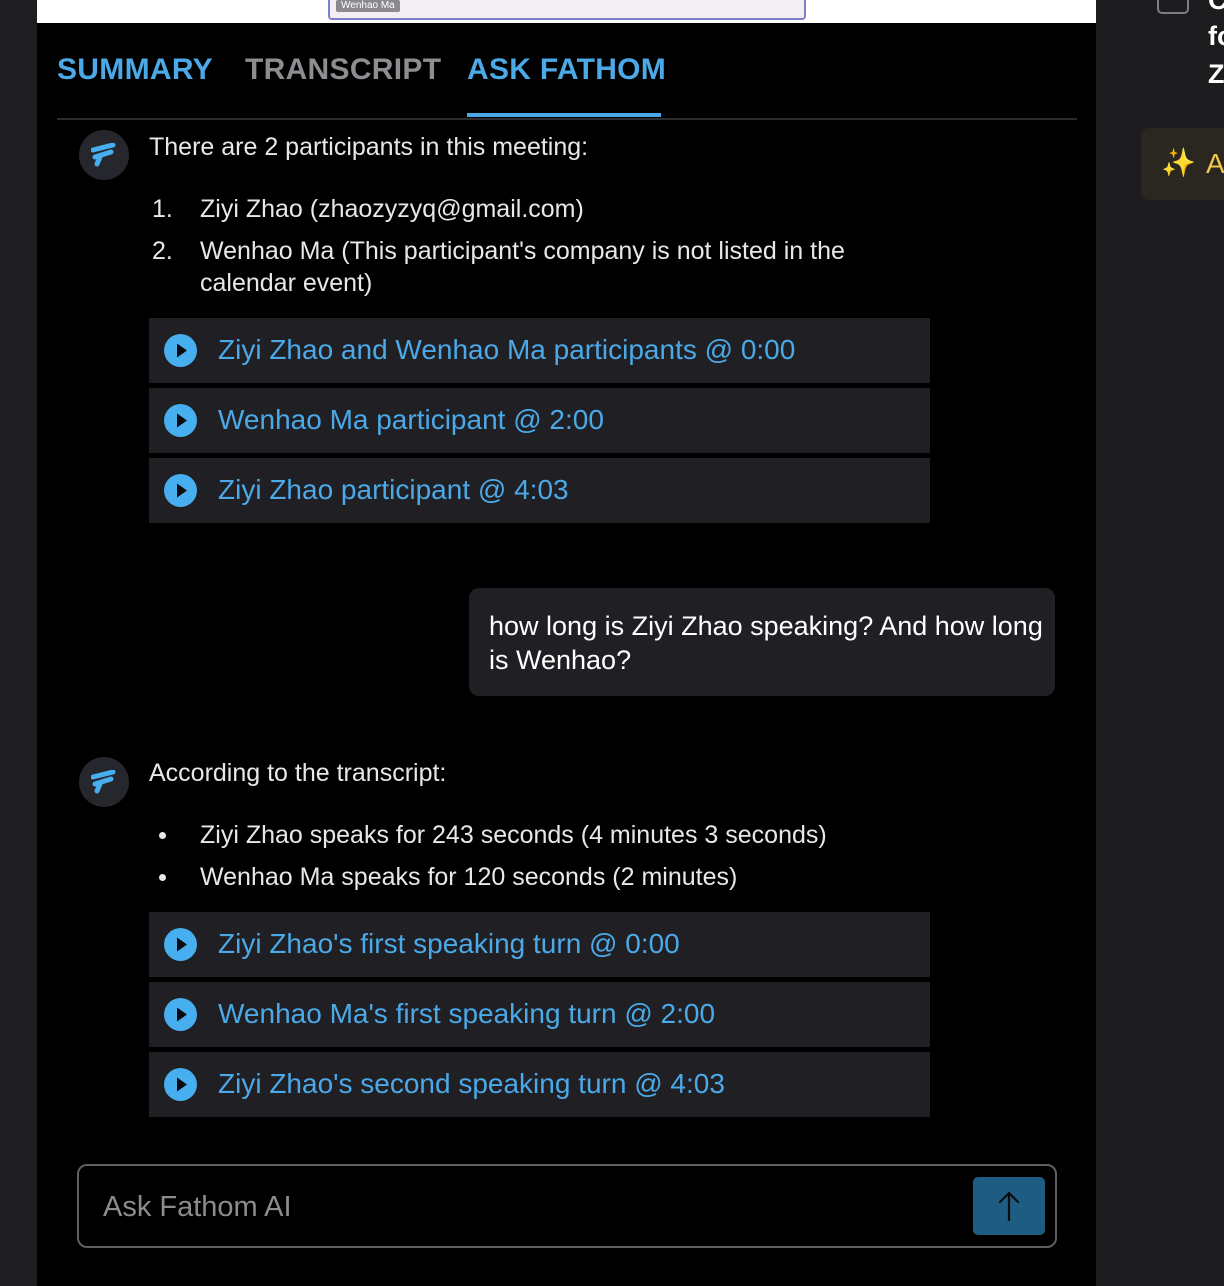 This screenshot has height=1286, width=1224. Describe the element at coordinates (368, 6) in the screenshot. I see `speaker-name-tag: Wenhao Ma` at that location.